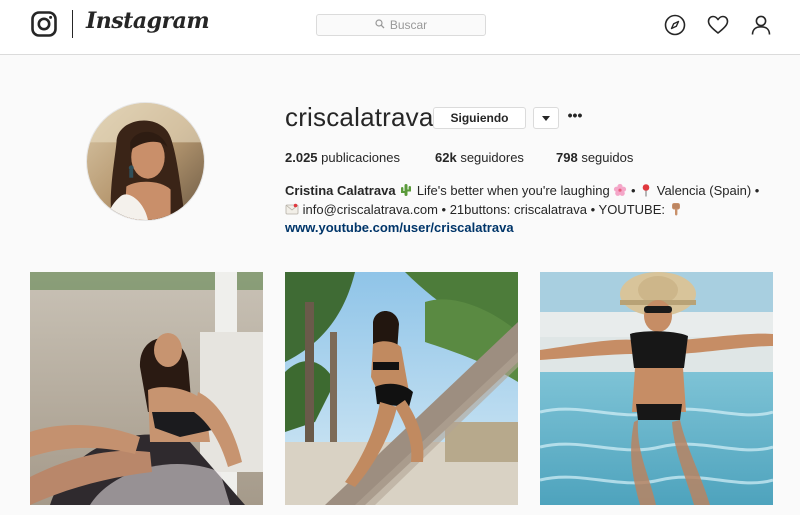  I want to click on bio-tagline: Life's better when you're laughing, so click(513, 190).